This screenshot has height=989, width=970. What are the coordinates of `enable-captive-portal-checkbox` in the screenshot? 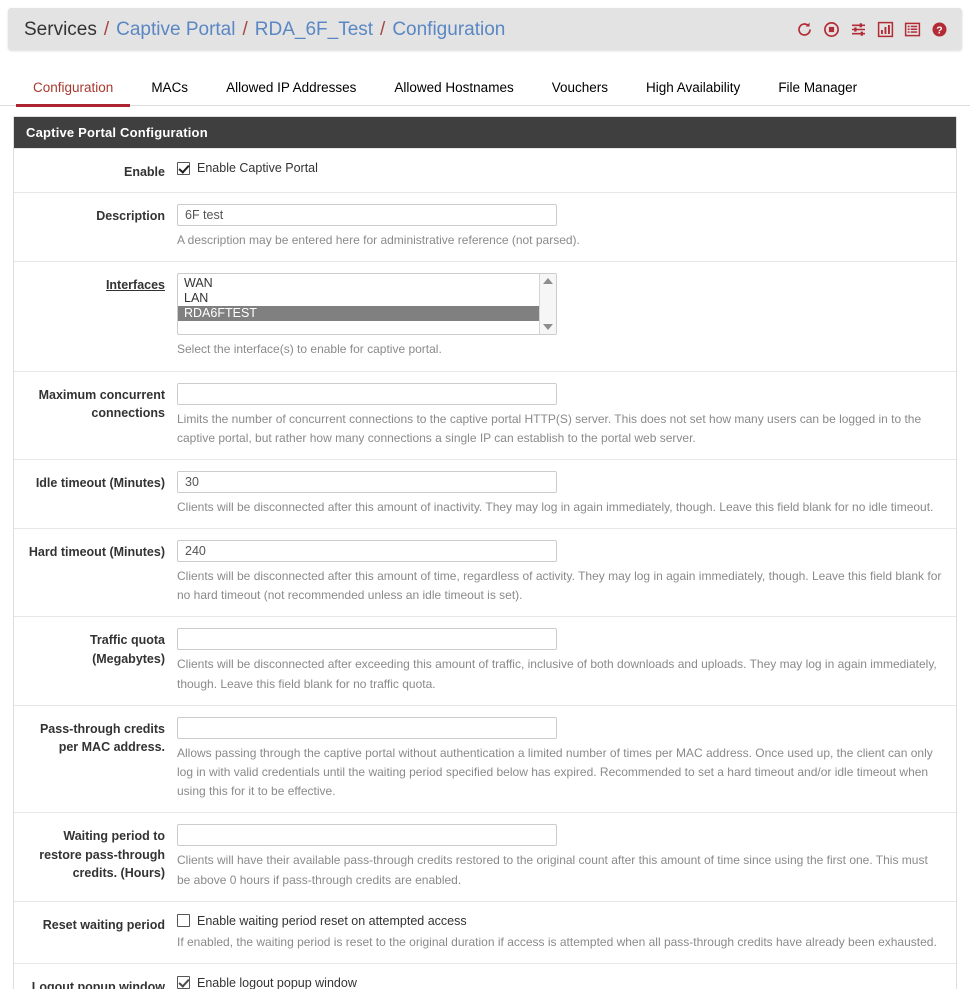 It's located at (183, 168).